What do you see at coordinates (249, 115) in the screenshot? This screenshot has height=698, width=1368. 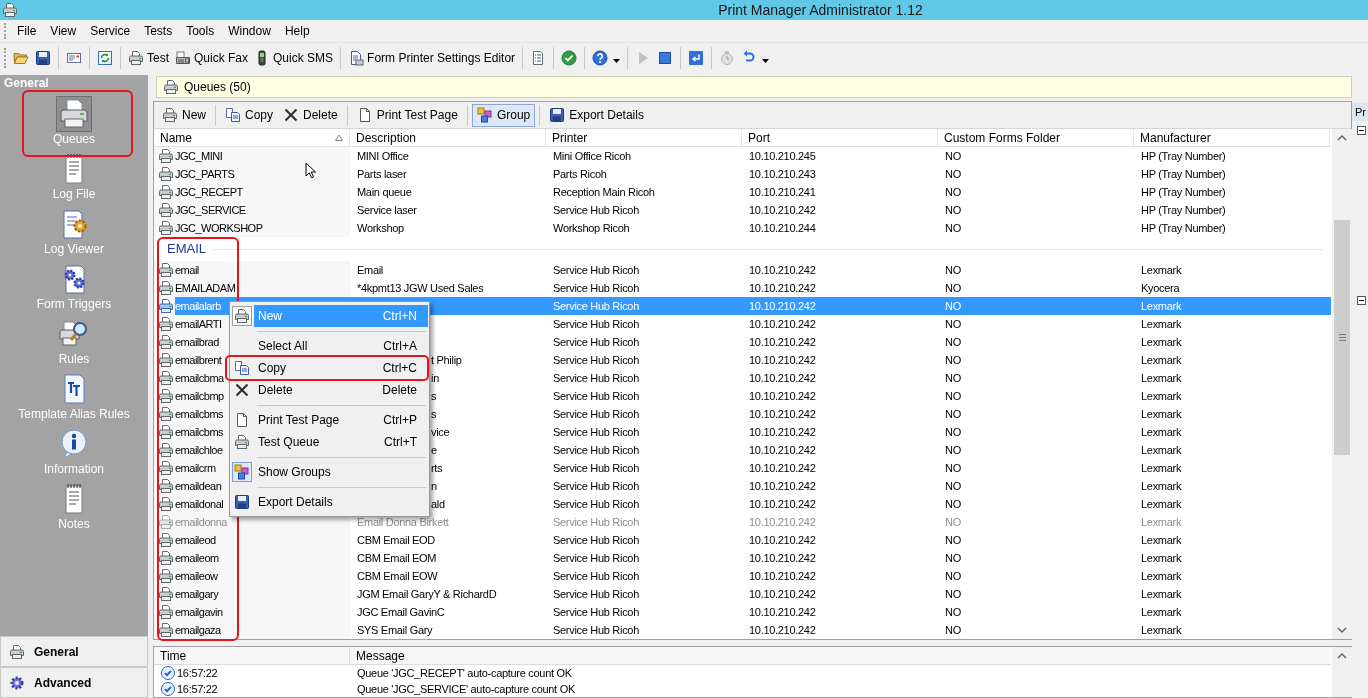 I see `copy-button: Copy` at bounding box center [249, 115].